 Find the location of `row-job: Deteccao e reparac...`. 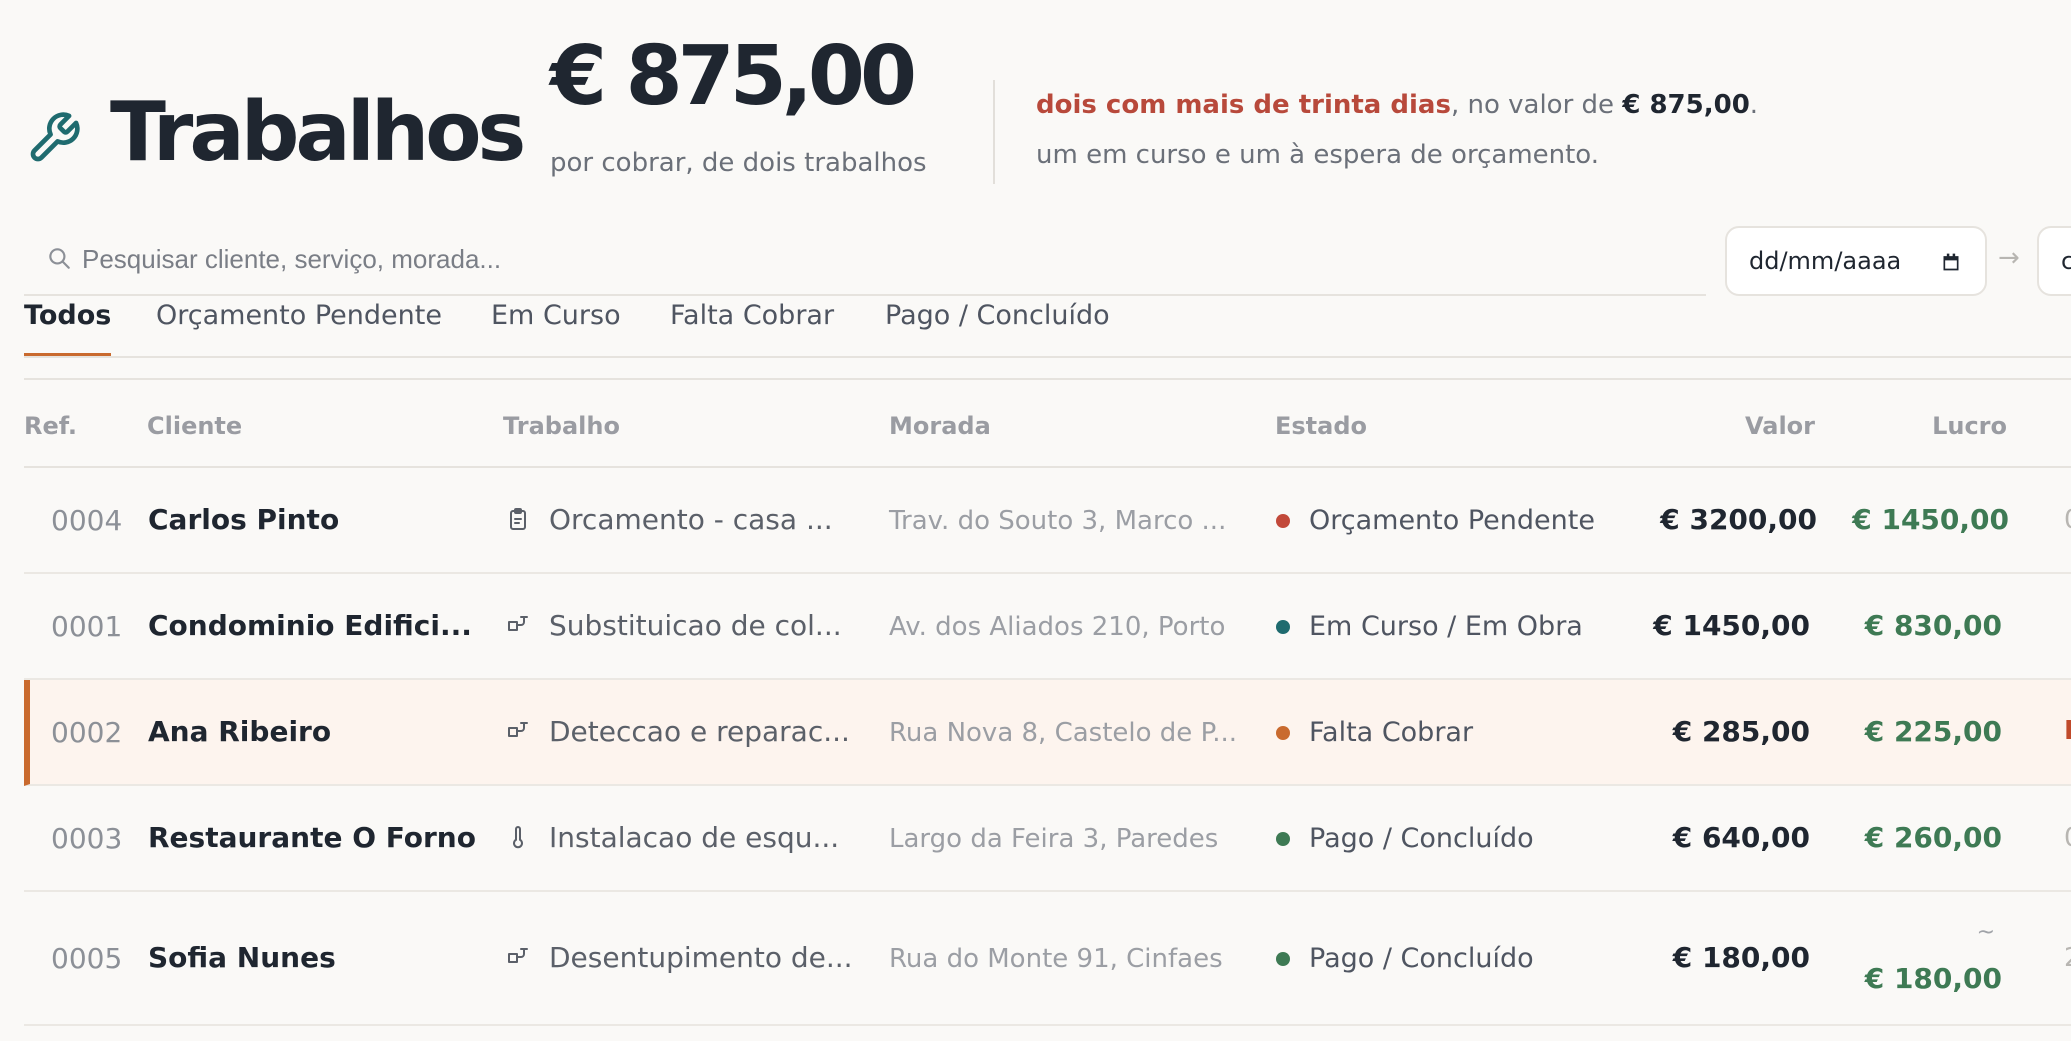

row-job: Deteccao e reparac... is located at coordinates (699, 731).